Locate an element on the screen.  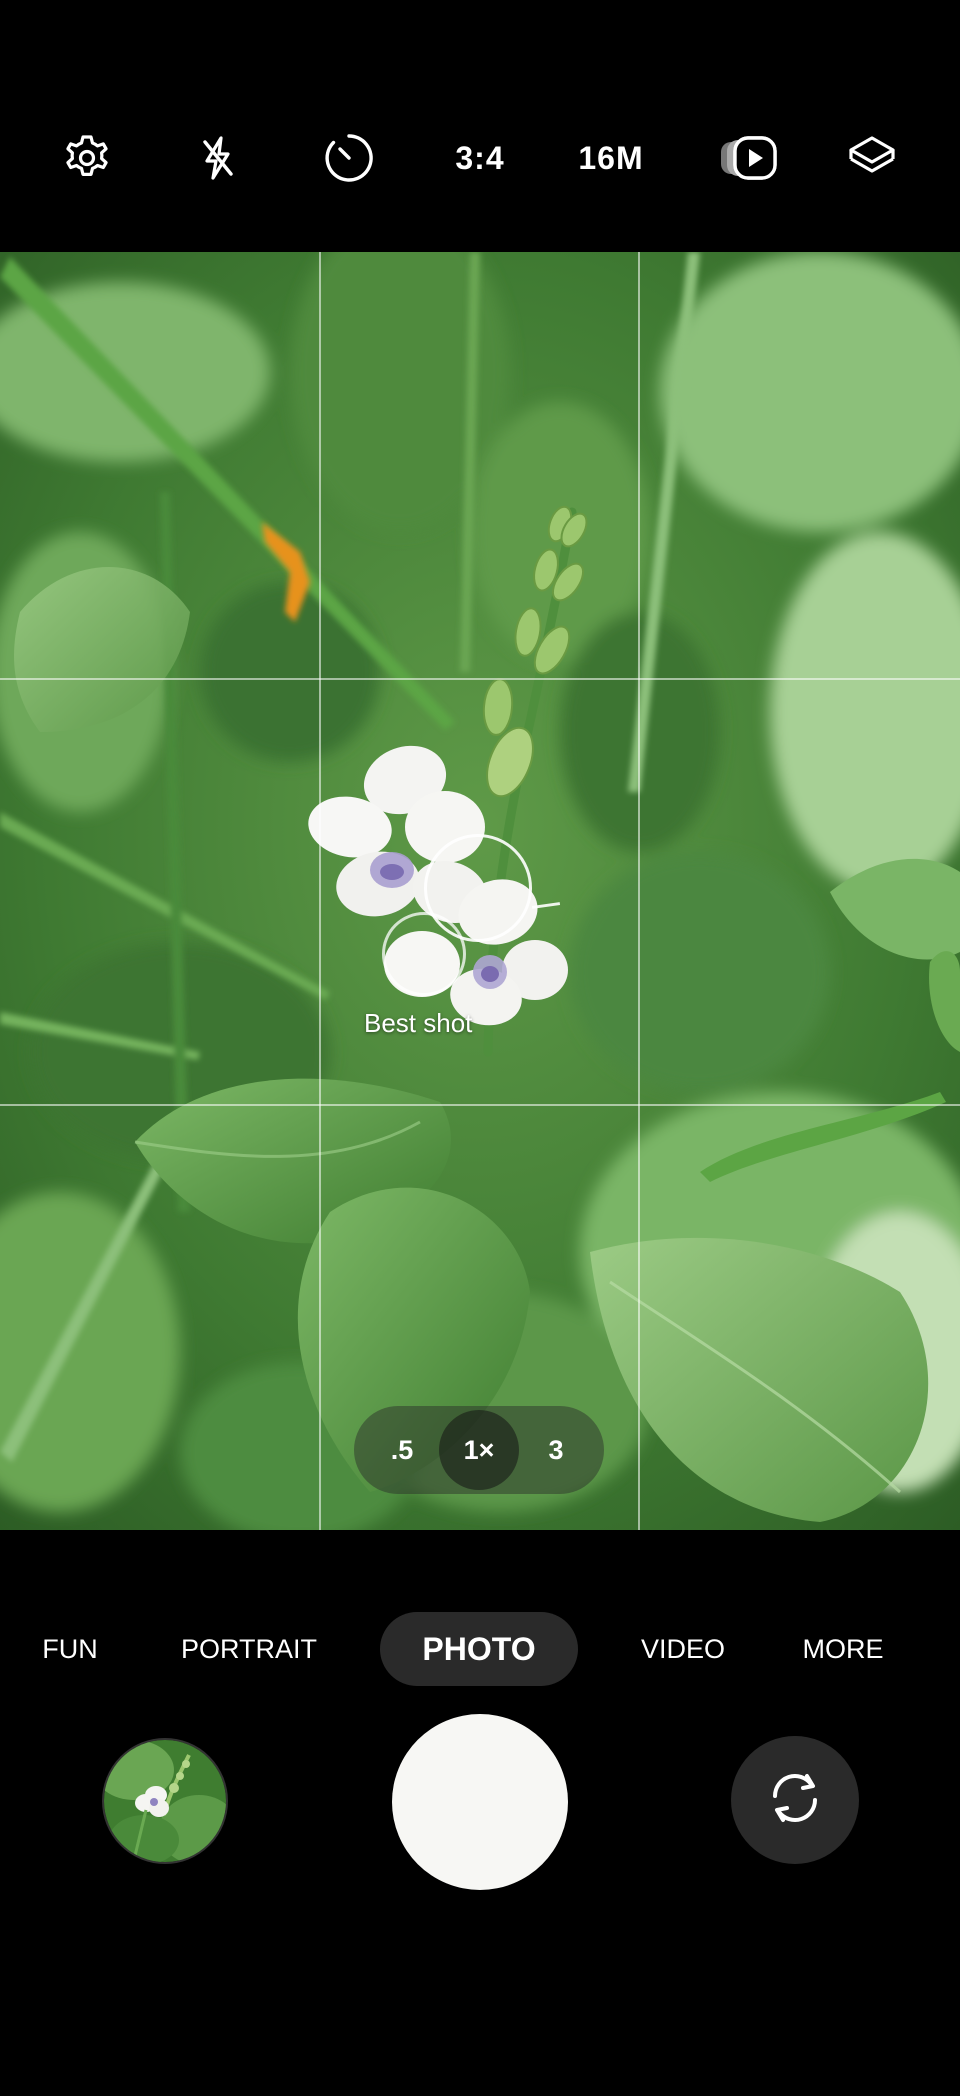
mode-portrait: PORTRAIT is located at coordinates (249, 1649).